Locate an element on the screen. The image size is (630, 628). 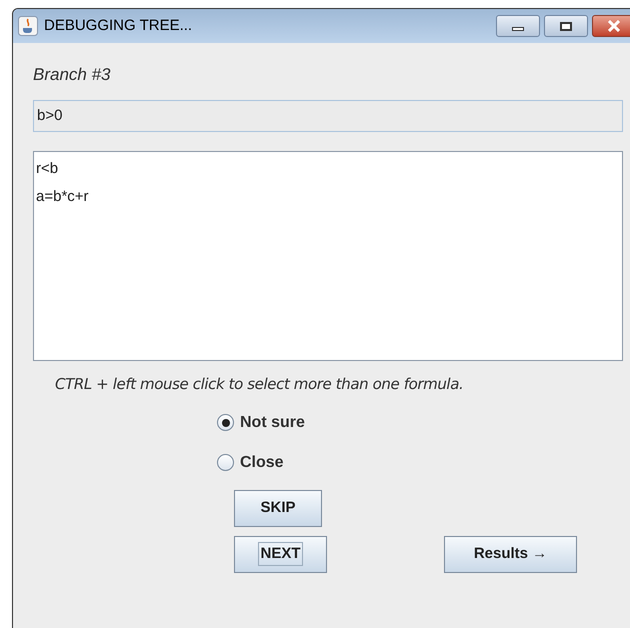
java-cup-icon is located at coordinates (28, 26).